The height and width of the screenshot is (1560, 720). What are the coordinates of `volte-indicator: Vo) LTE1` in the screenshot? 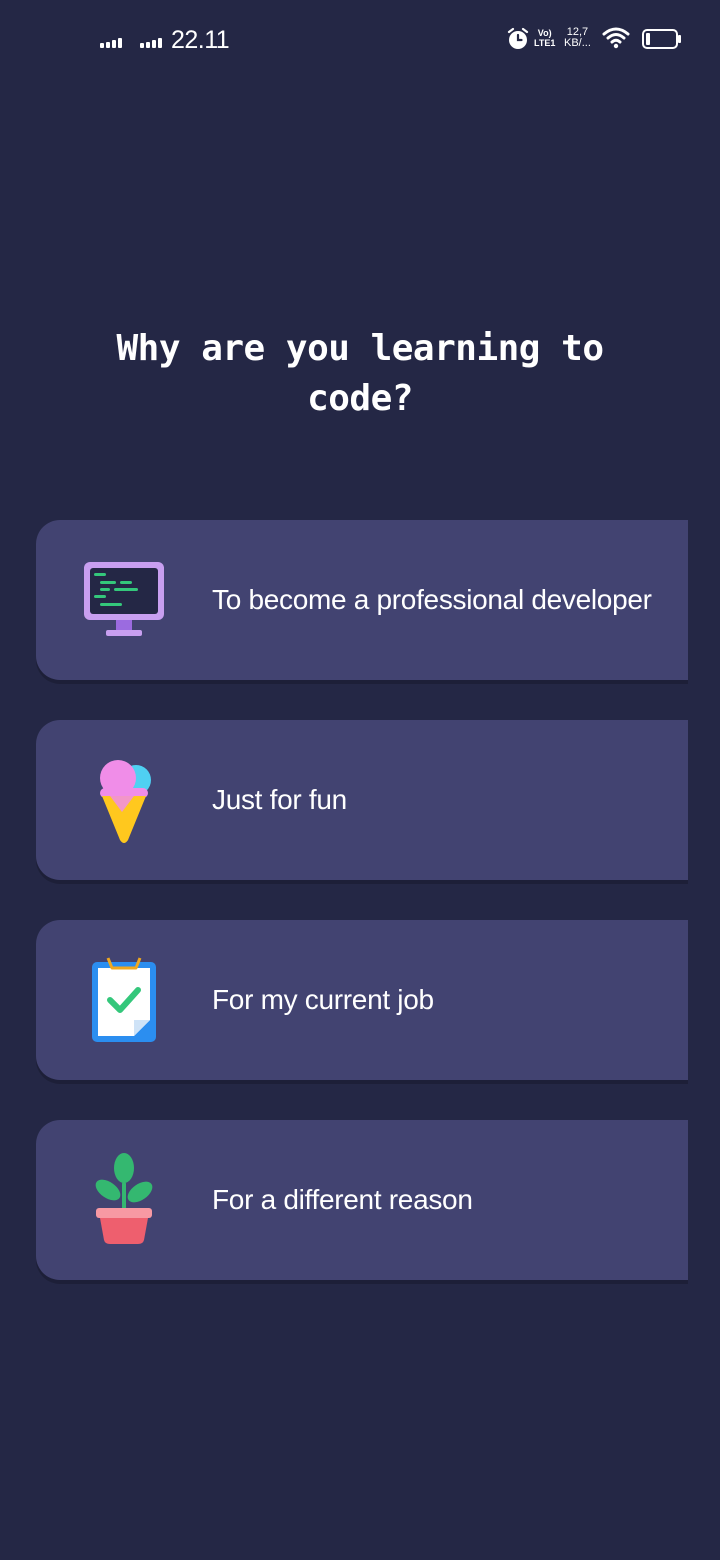 It's located at (544, 38).